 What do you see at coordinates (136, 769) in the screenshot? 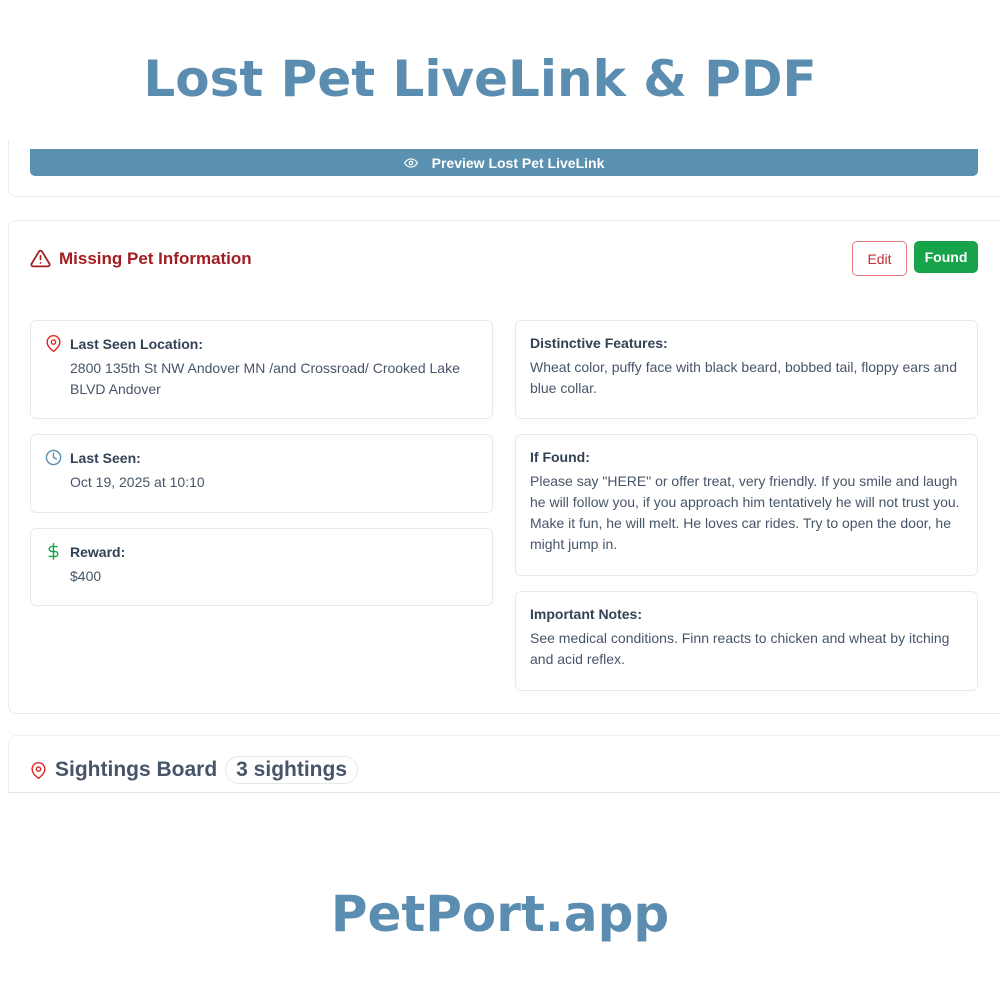
I see `sightings-board-title: Sightings Board` at bounding box center [136, 769].